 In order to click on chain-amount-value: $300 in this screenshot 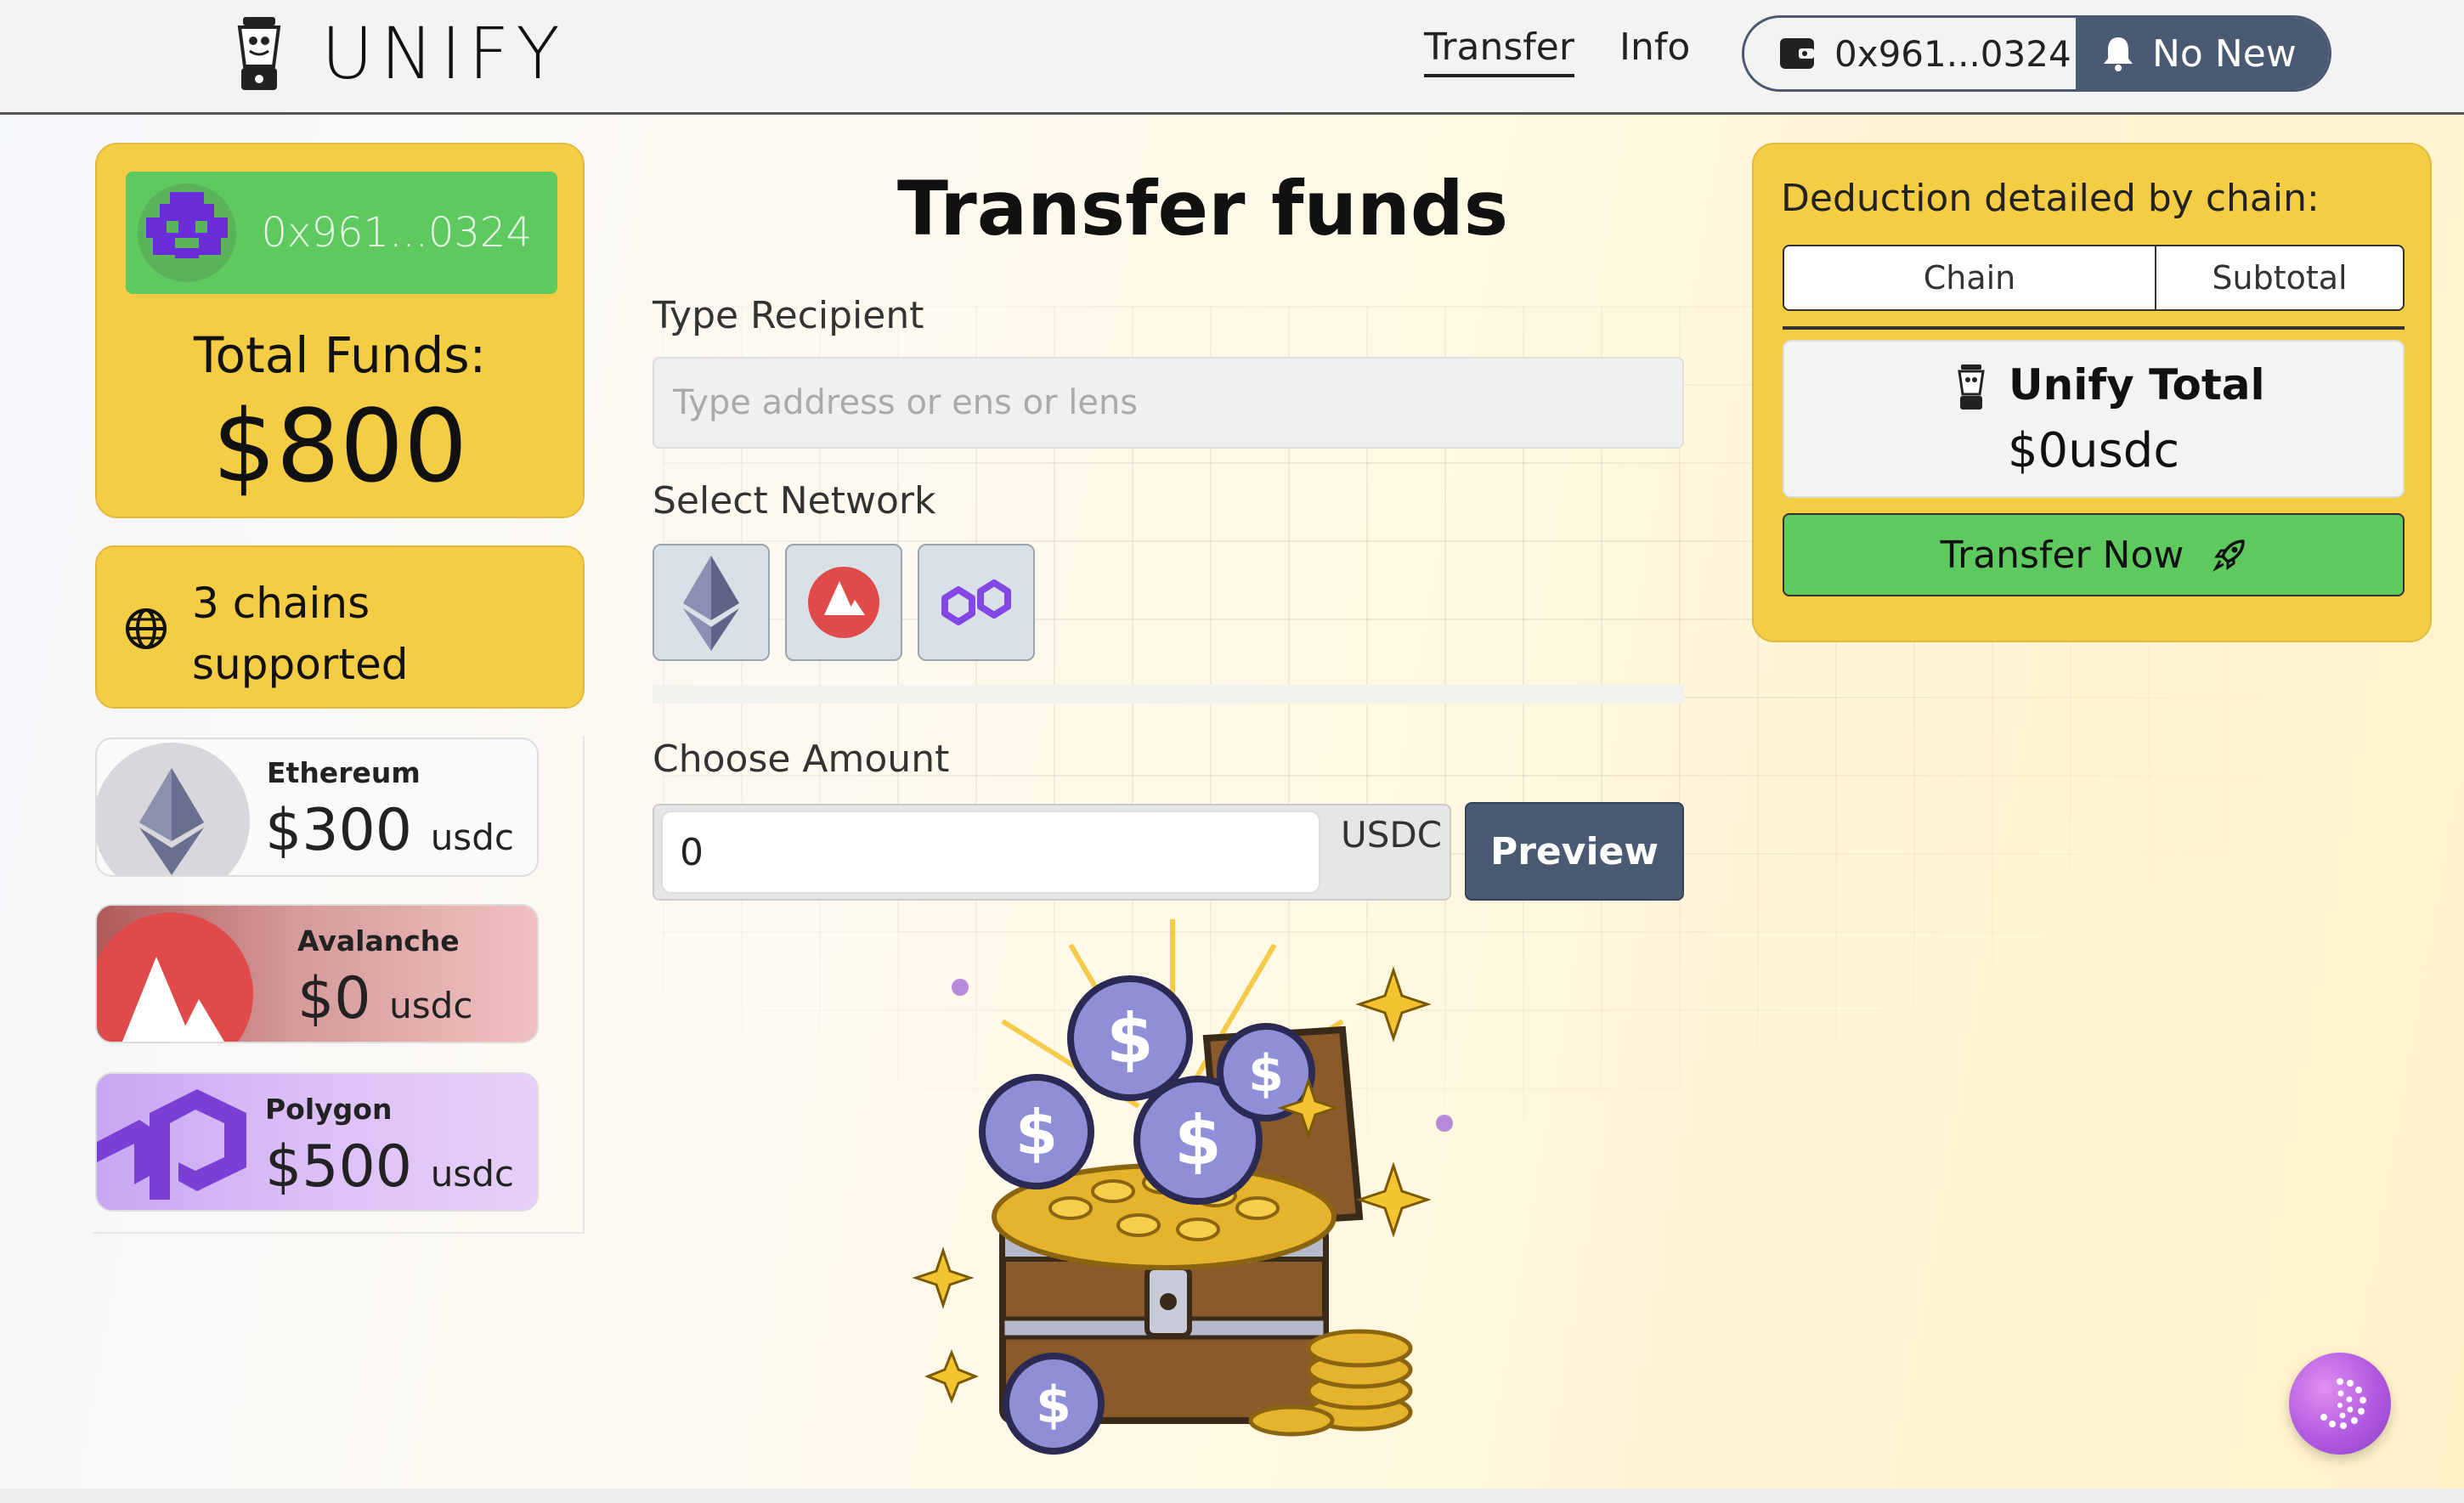, I will do `click(339, 830)`.